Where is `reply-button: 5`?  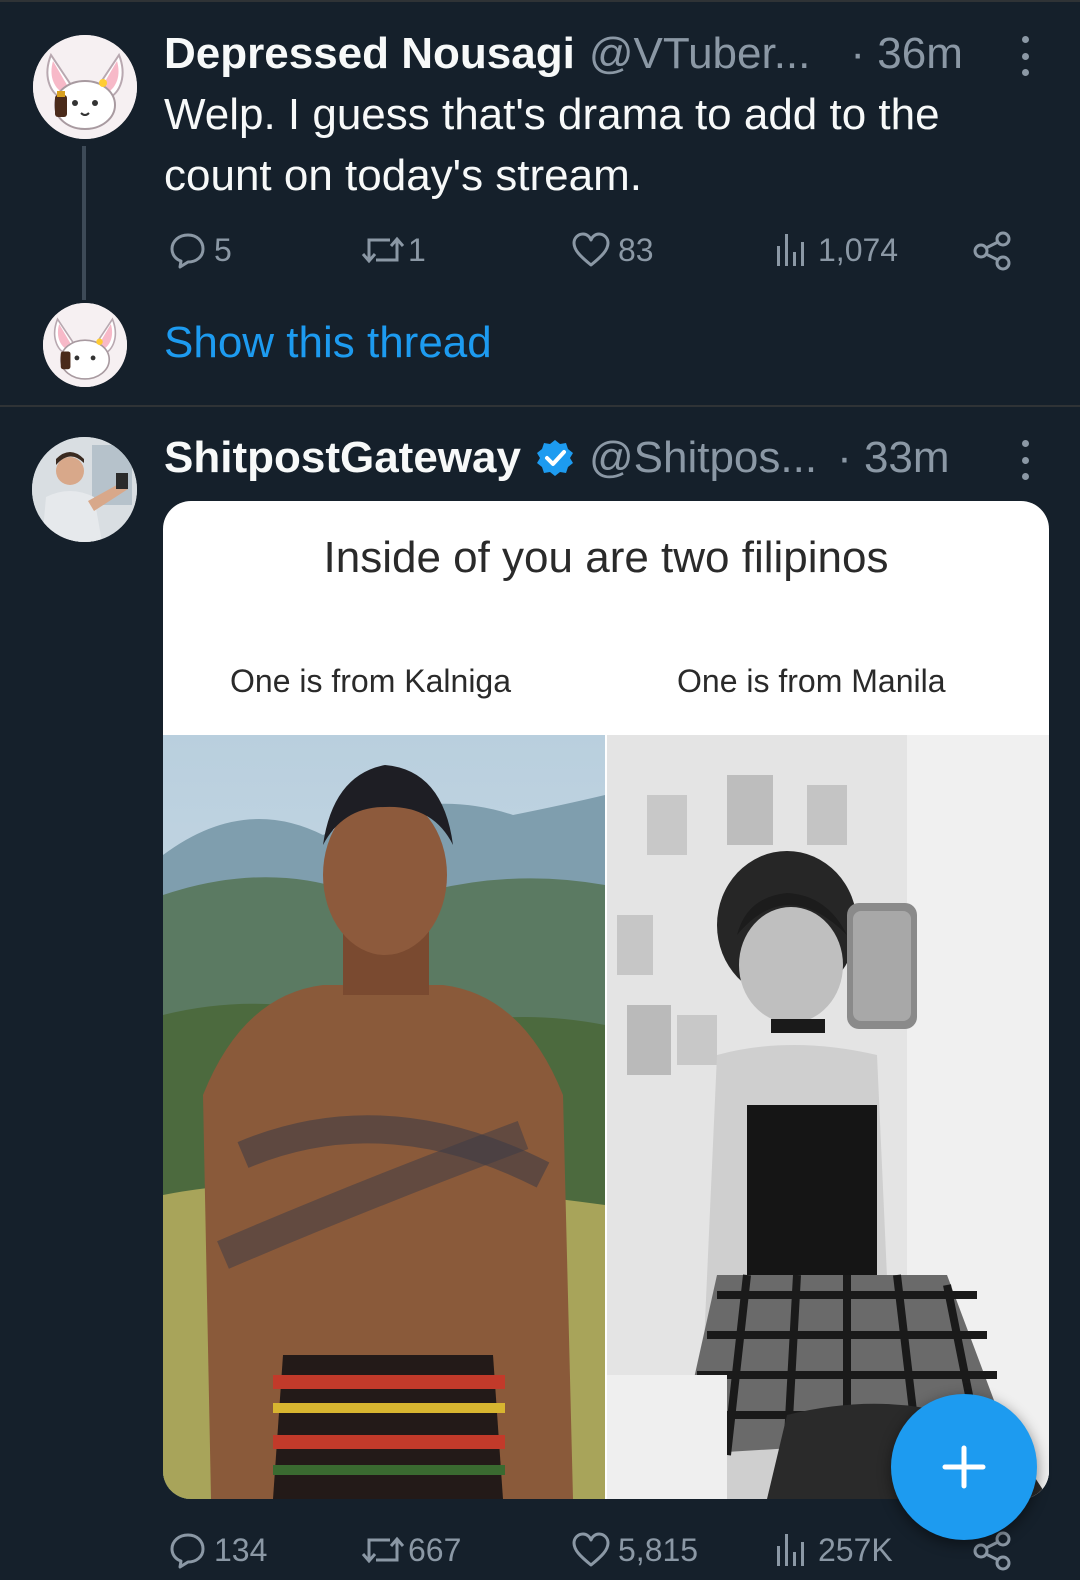 reply-button: 5 is located at coordinates (200, 250).